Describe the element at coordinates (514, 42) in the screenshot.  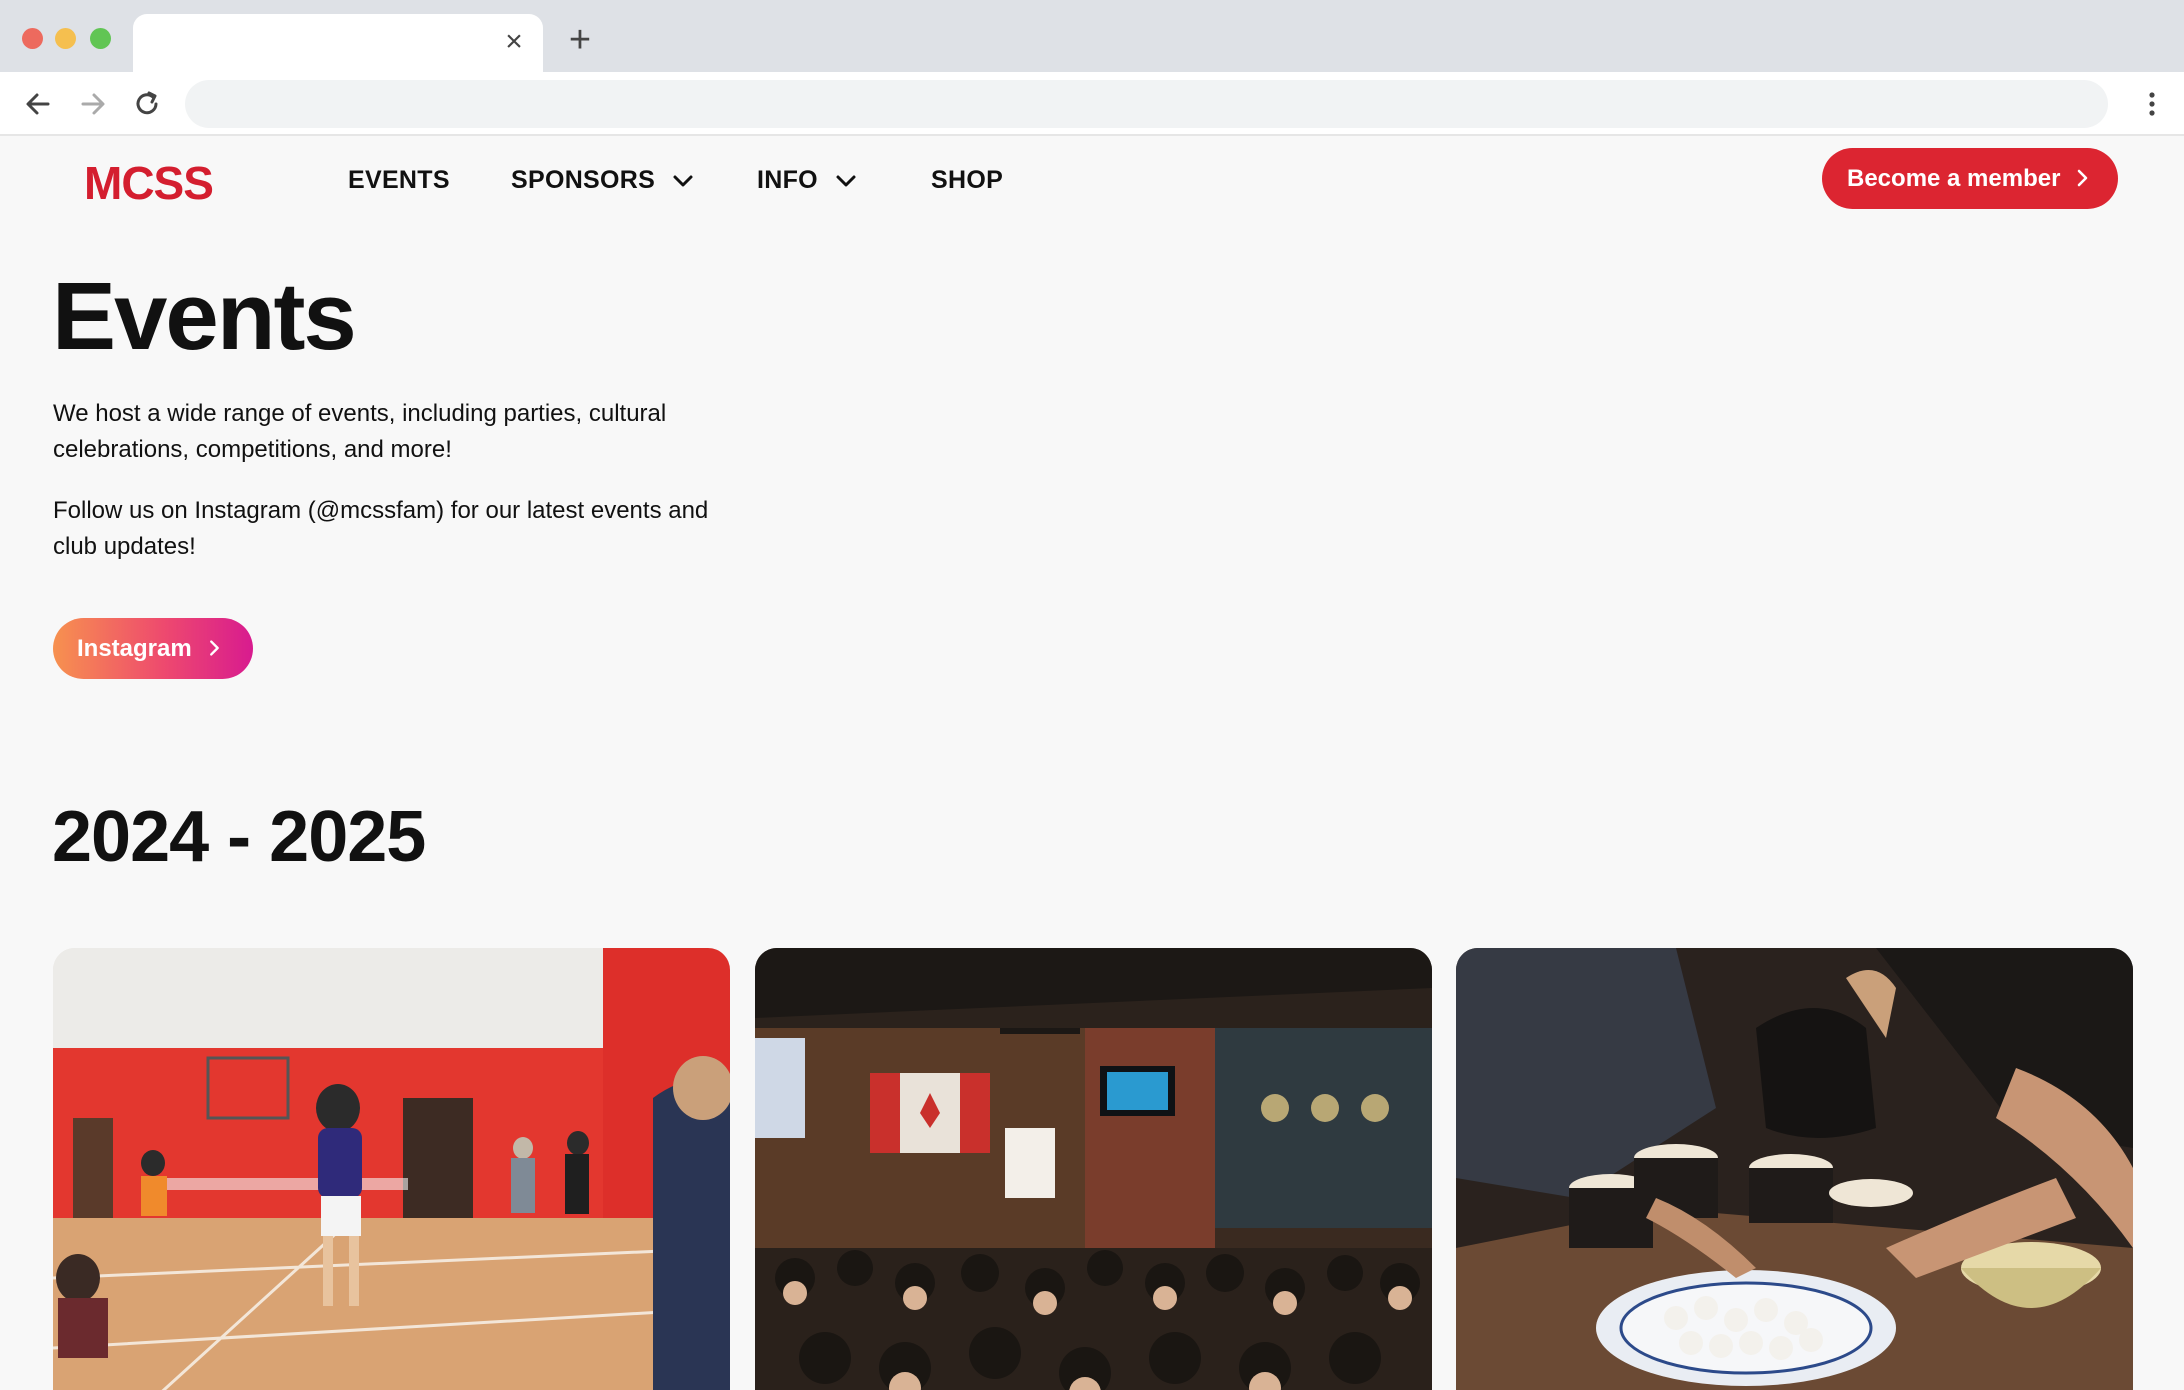
I see `tab-close-icon: ×` at that location.